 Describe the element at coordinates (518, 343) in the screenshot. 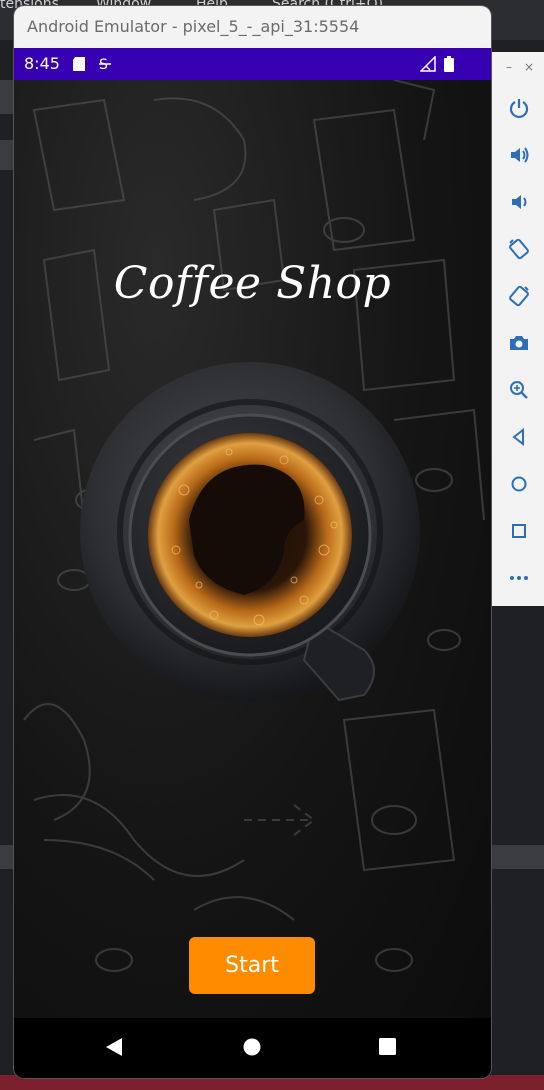

I see `camera-icon` at that location.